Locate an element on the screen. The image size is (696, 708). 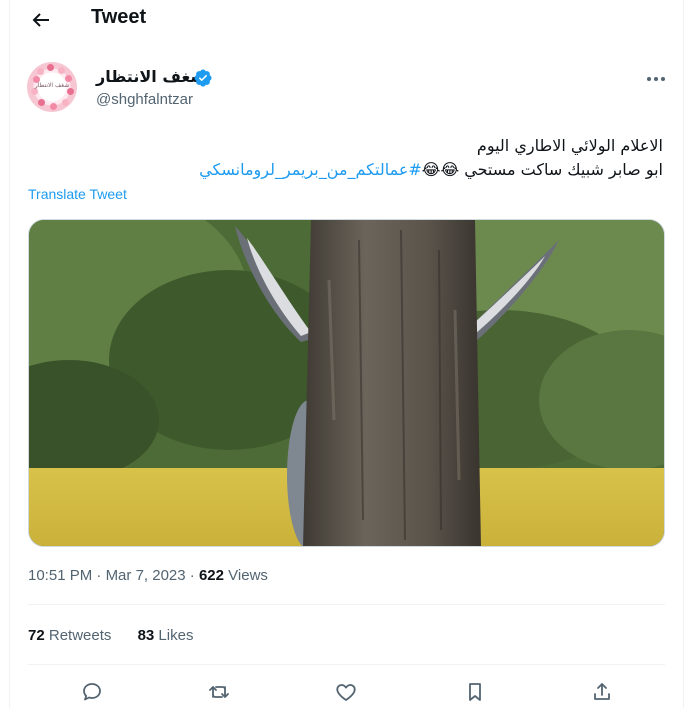
share-icon is located at coordinates (602, 691).